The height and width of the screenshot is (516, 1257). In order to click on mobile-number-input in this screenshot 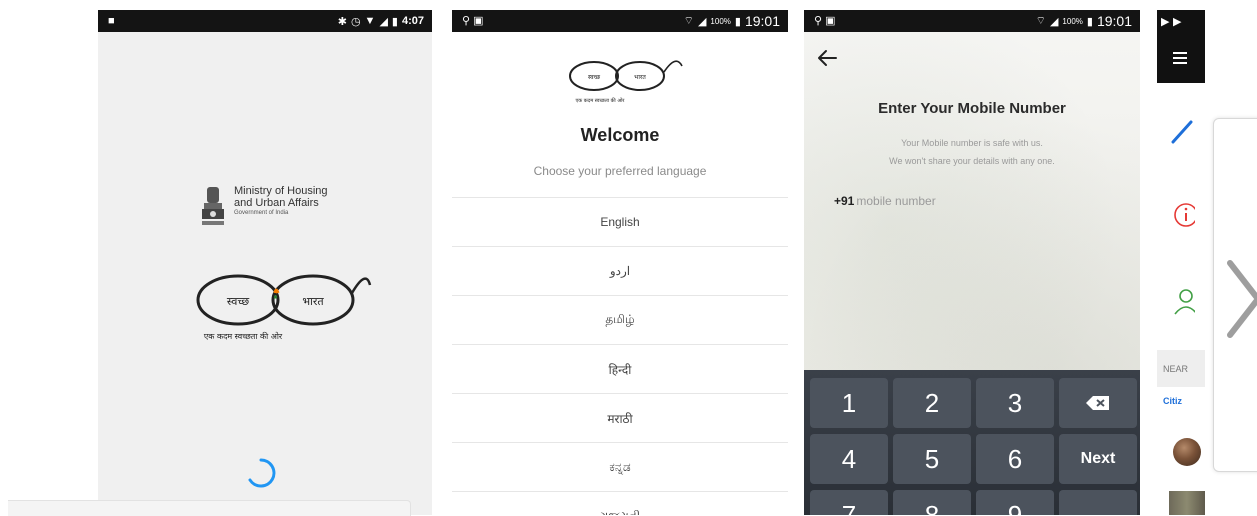, I will do `click(936, 201)`.